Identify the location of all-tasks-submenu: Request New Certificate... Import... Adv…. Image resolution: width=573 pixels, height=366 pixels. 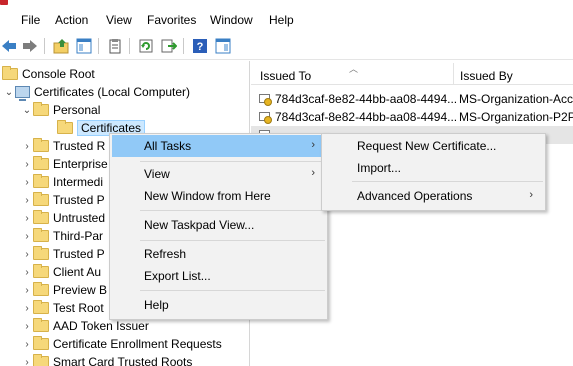
(433, 172).